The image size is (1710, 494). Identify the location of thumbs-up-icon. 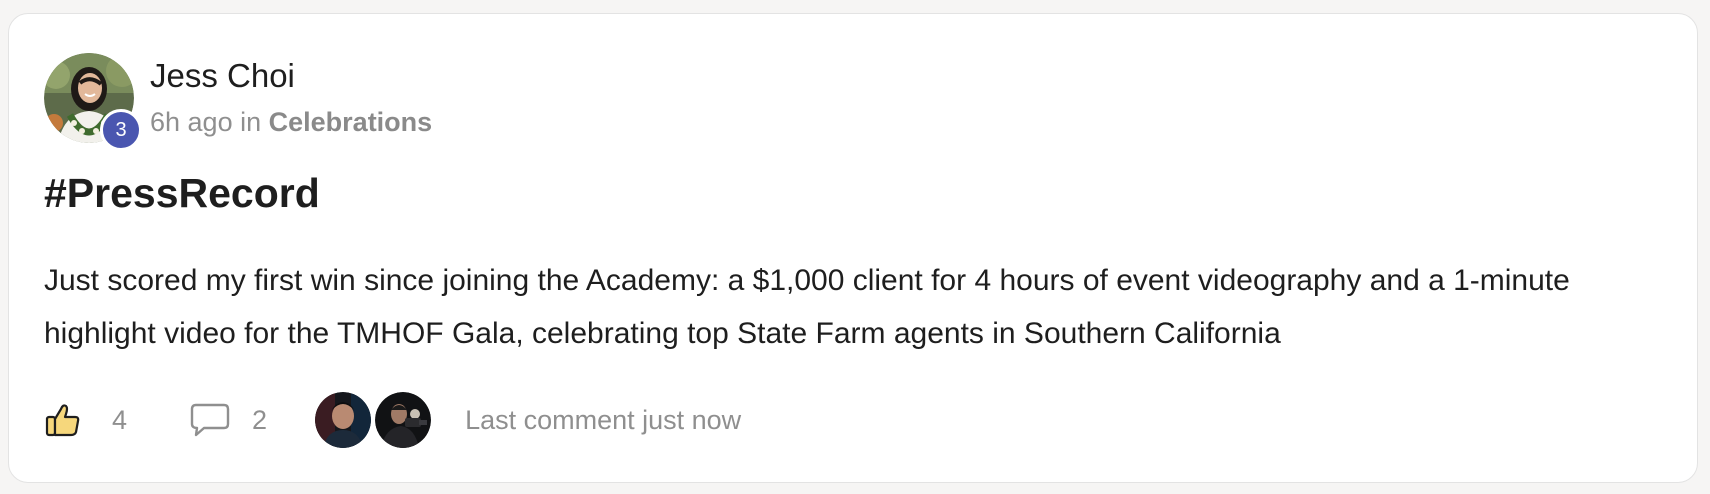
(63, 420).